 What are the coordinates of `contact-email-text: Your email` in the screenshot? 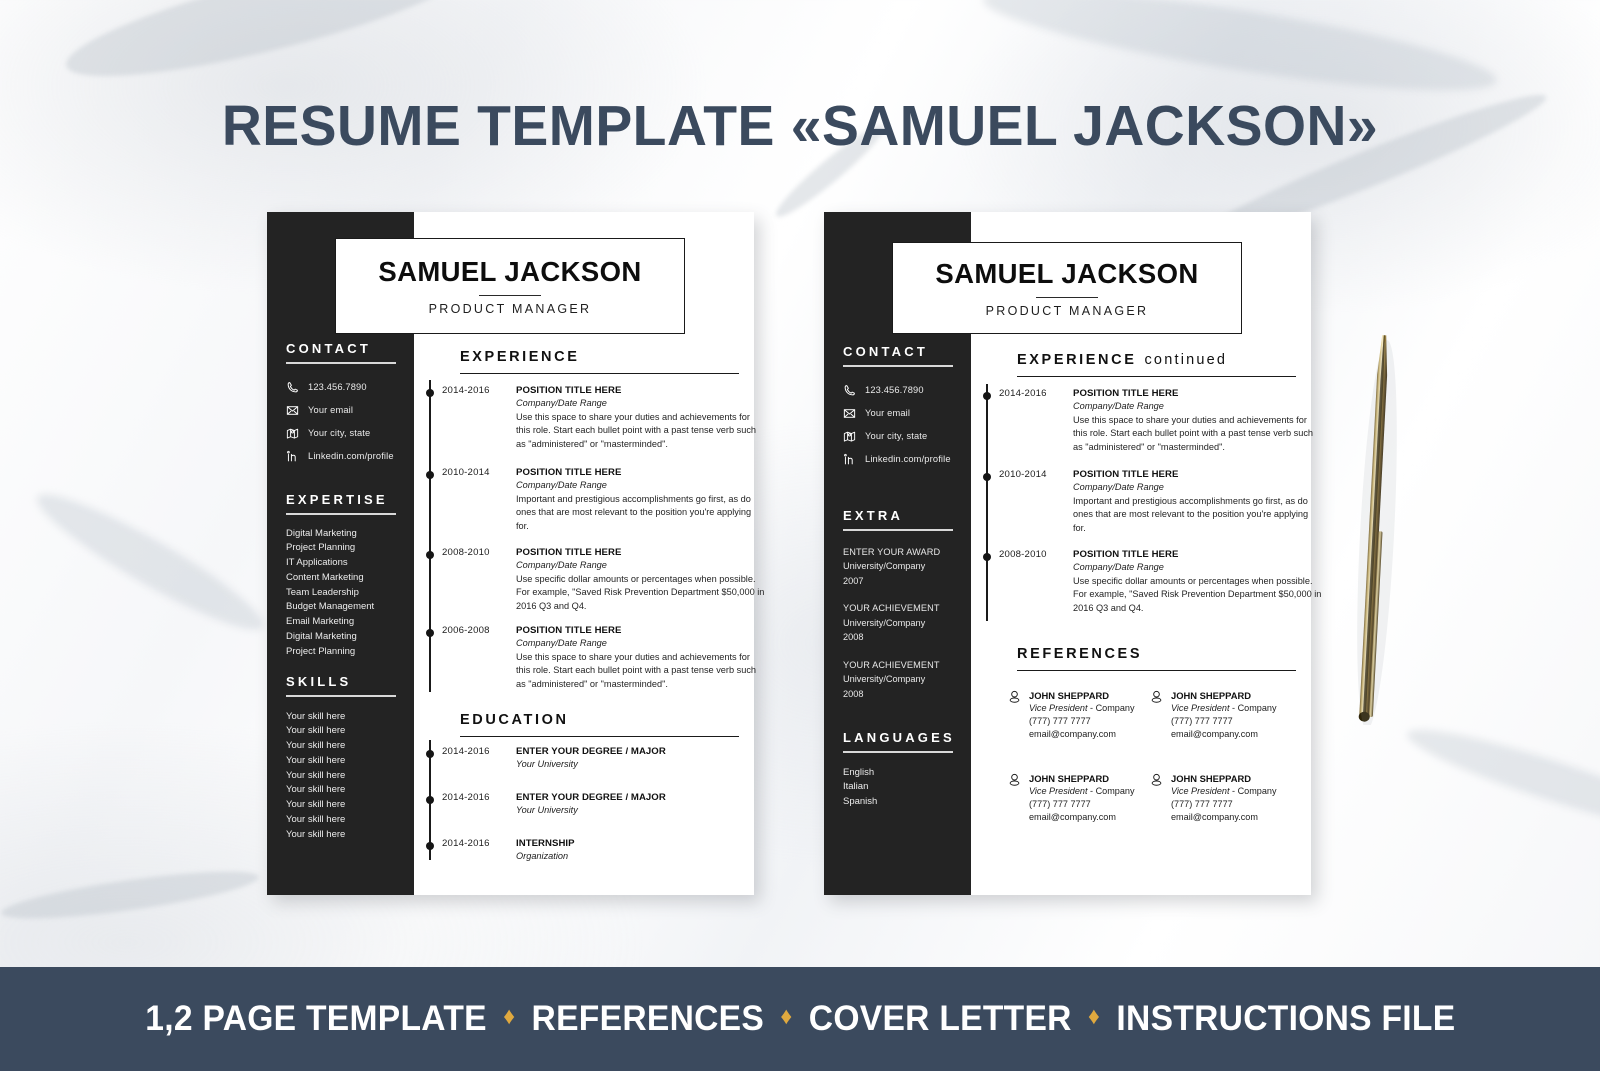 It's located at (331, 410).